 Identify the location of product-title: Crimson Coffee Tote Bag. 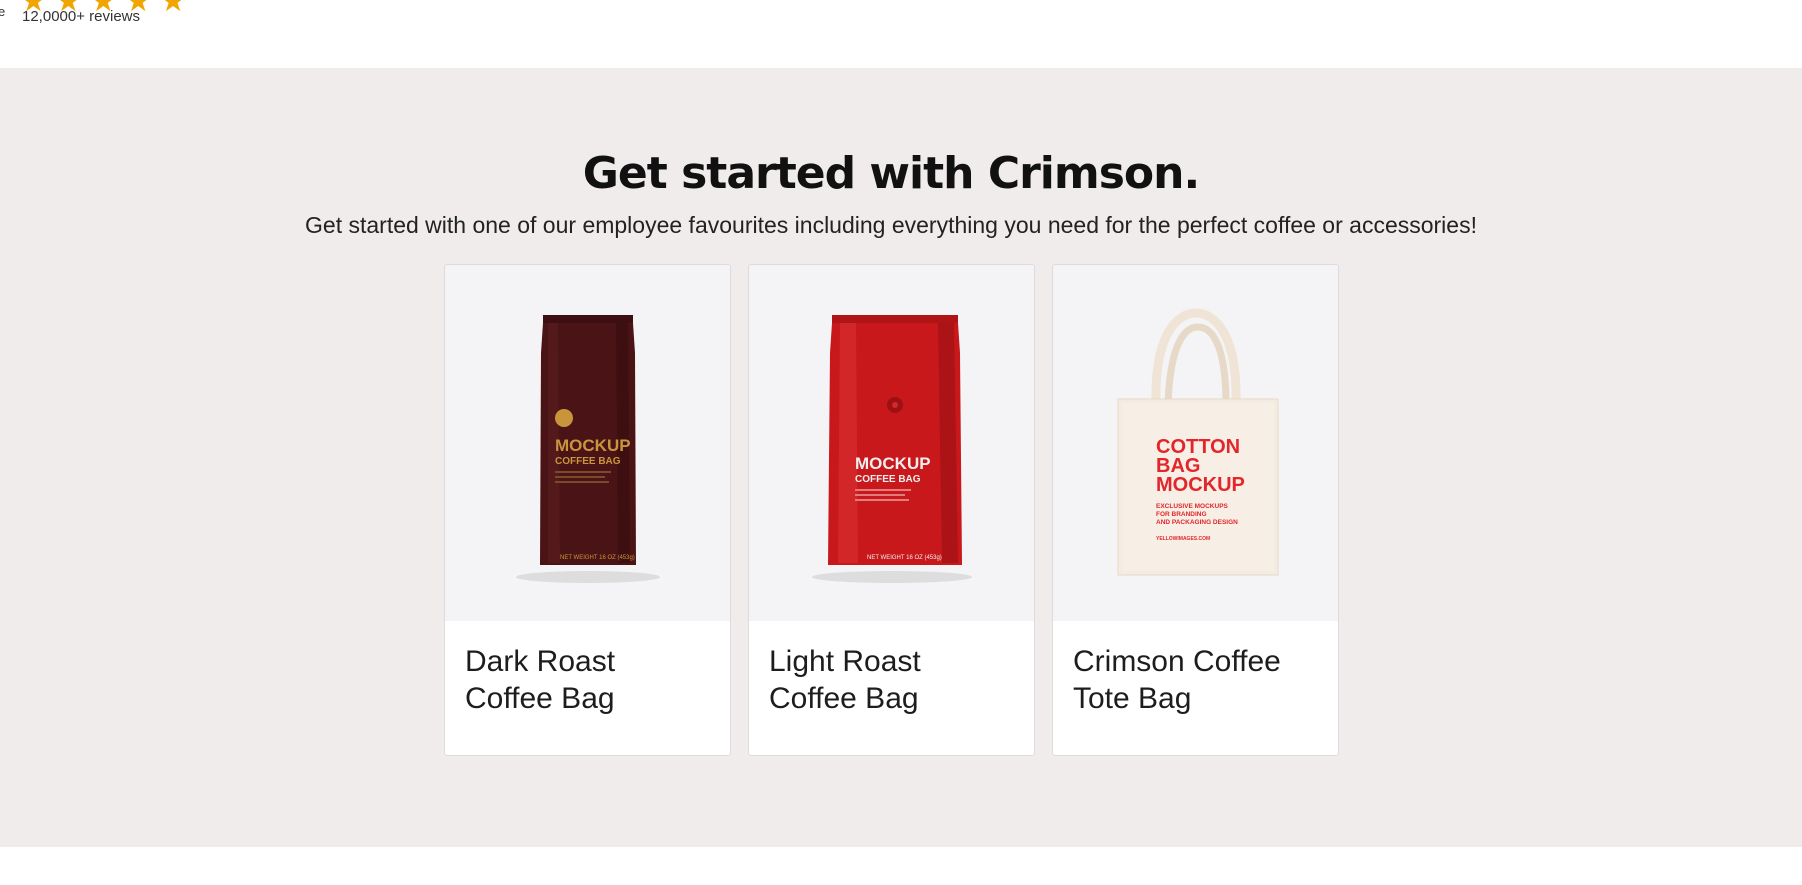
(1195, 669).